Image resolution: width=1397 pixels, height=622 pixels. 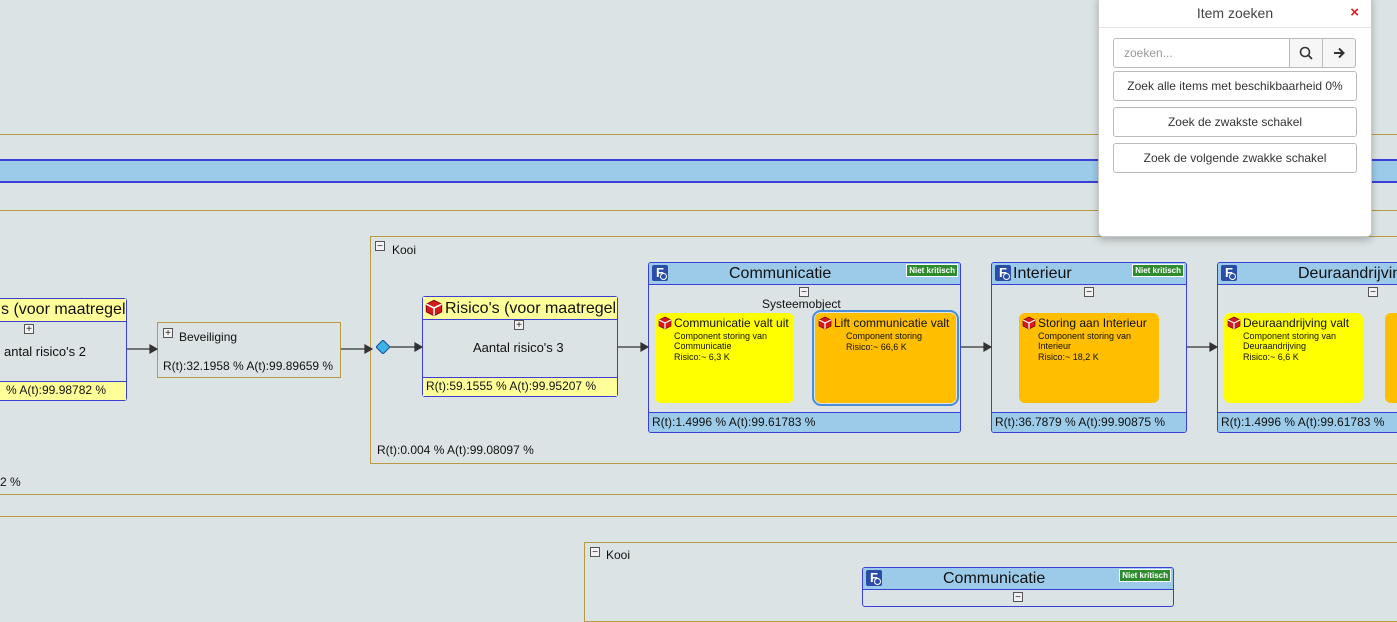 I want to click on search-input, so click(x=1201, y=53).